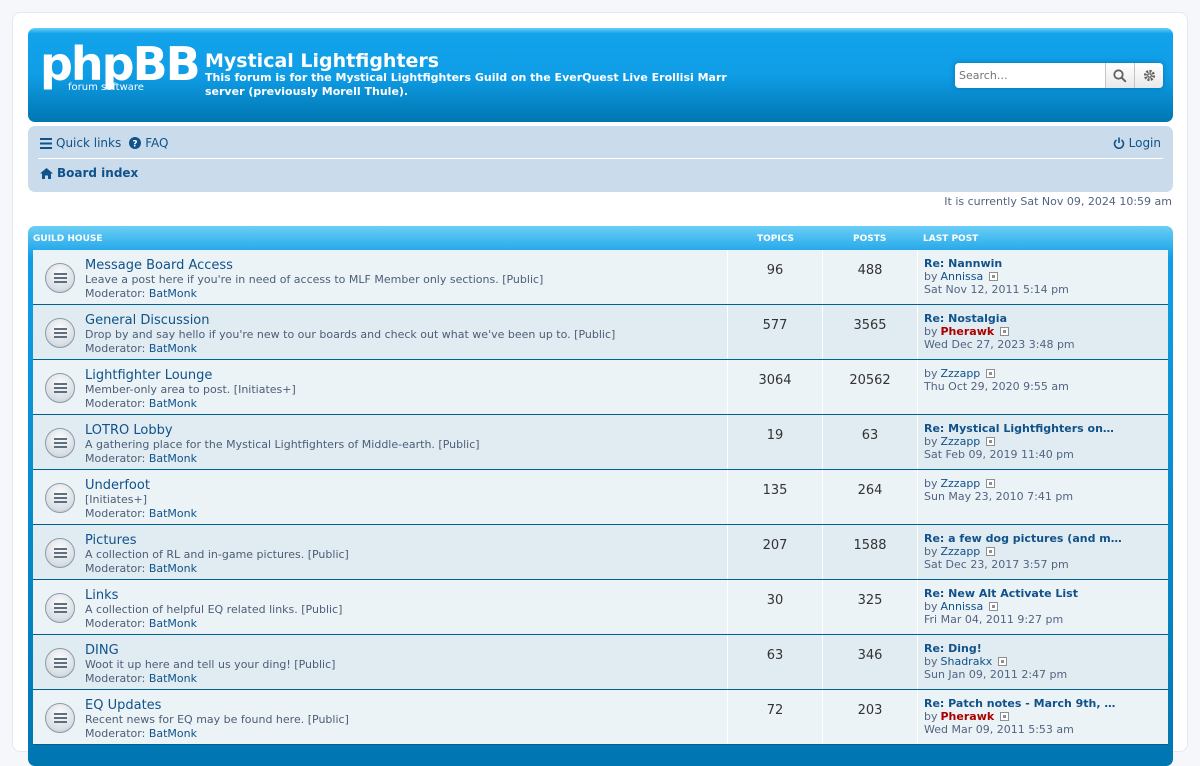  Describe the element at coordinates (869, 662) in the screenshot. I see `posts-count: 346` at that location.